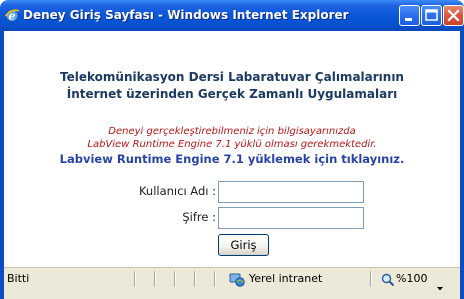  I want to click on username-label: Kullanıcı Adı :, so click(177, 191).